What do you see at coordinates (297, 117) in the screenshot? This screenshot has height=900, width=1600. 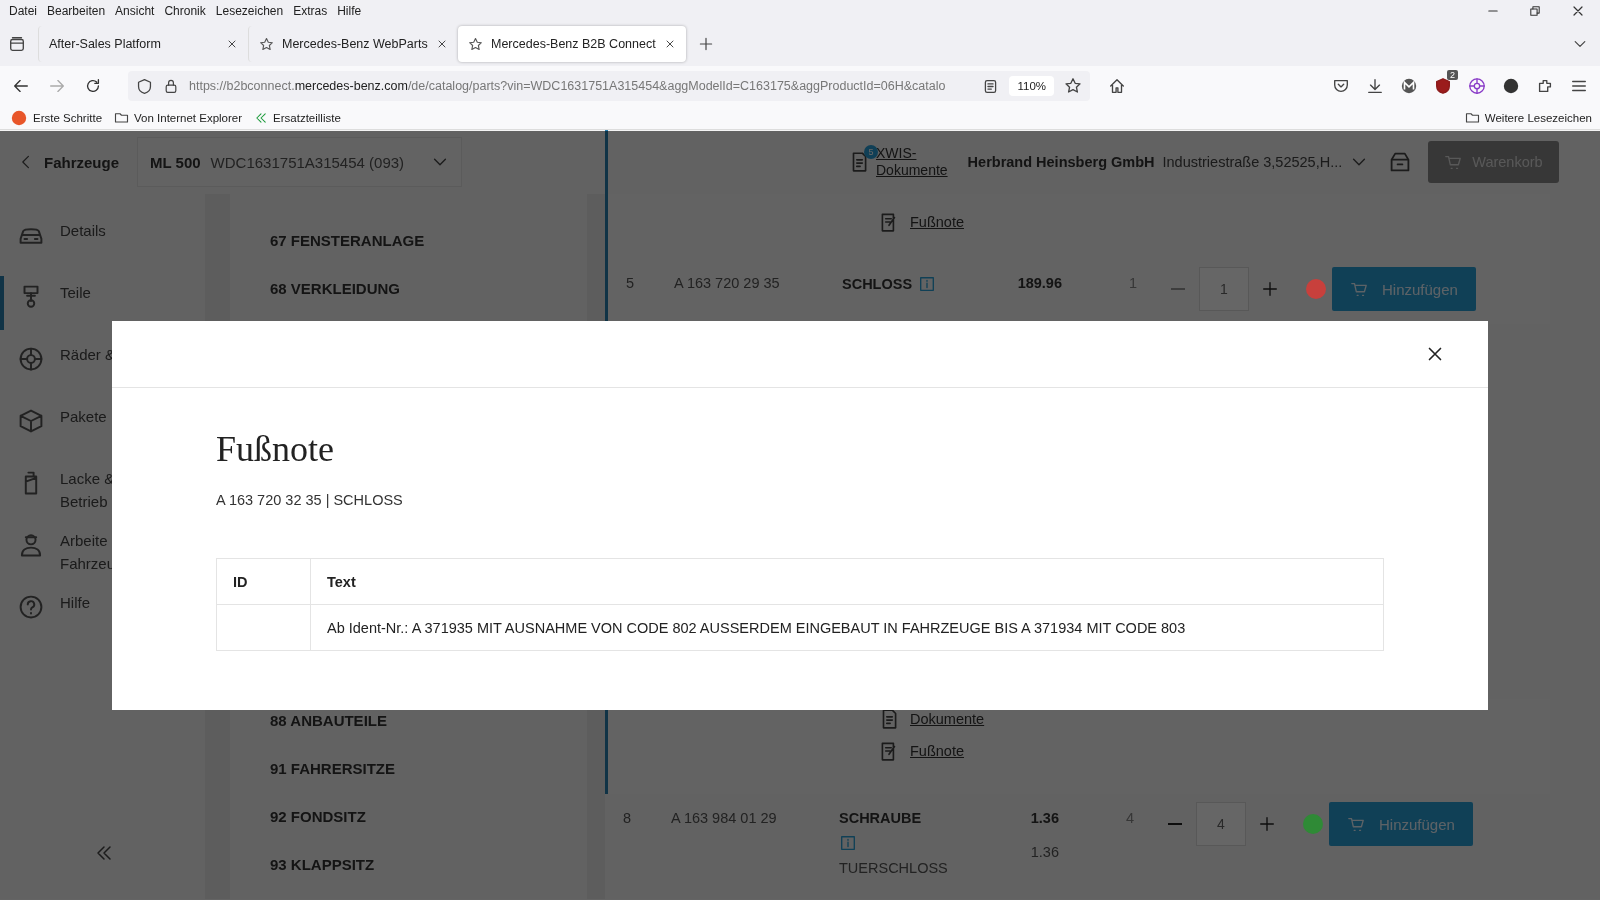 I see `bookmark-link: Ersatzteilliste` at bounding box center [297, 117].